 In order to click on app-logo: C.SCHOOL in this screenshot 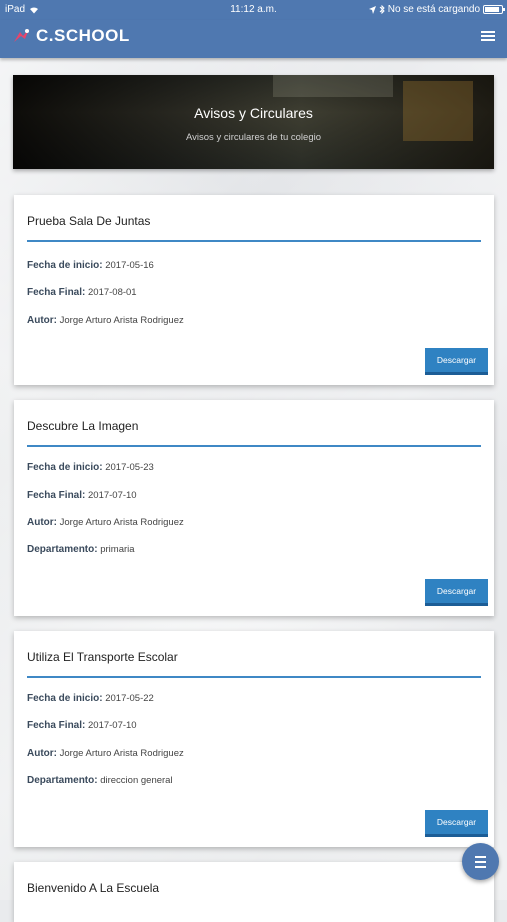, I will do `click(71, 36)`.